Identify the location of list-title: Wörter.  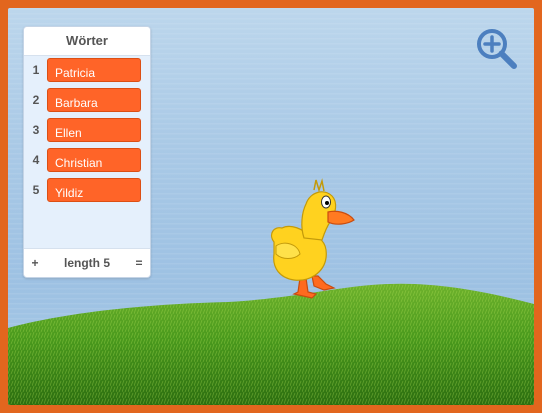
(87, 41).